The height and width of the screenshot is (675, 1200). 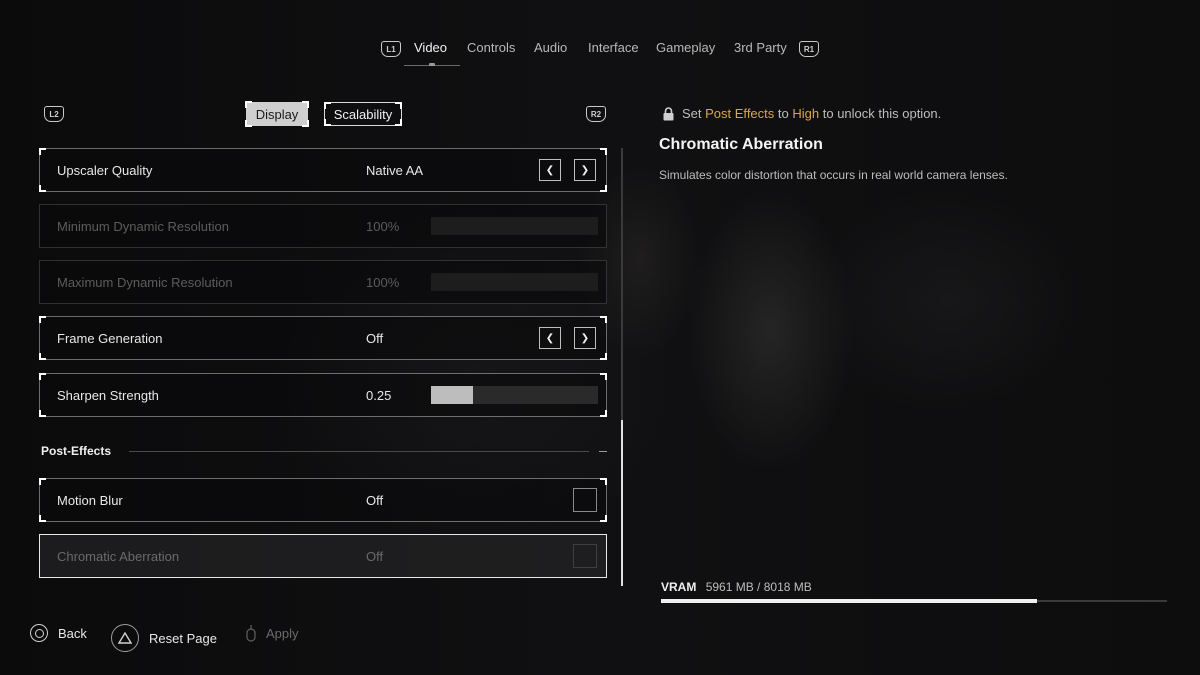 I want to click on setting-row-min-dynamic-resolution: Minimum Dynamic Resolution 100%, so click(x=323, y=226).